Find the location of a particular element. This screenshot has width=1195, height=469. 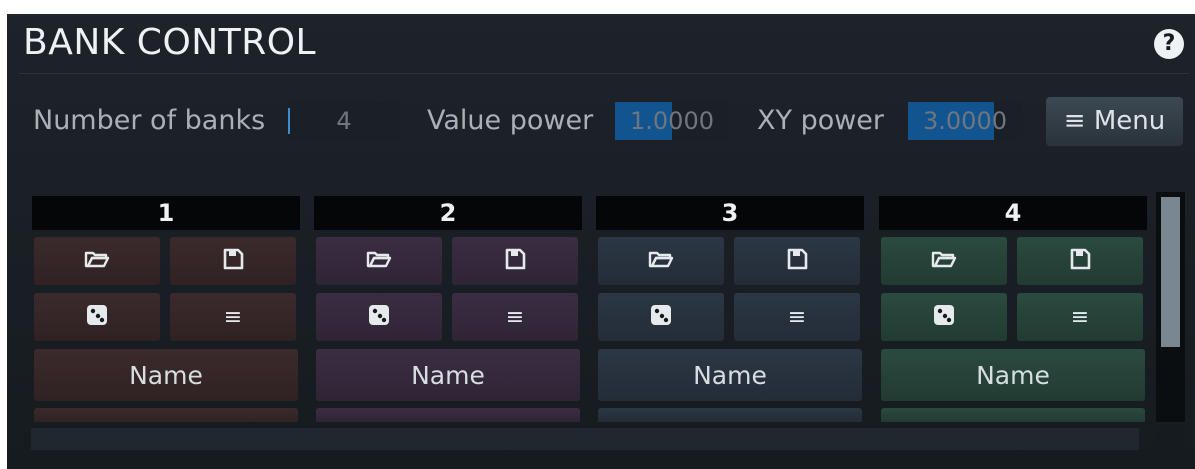

bank-4: 4 ≡ Name is located at coordinates (1013, 309).